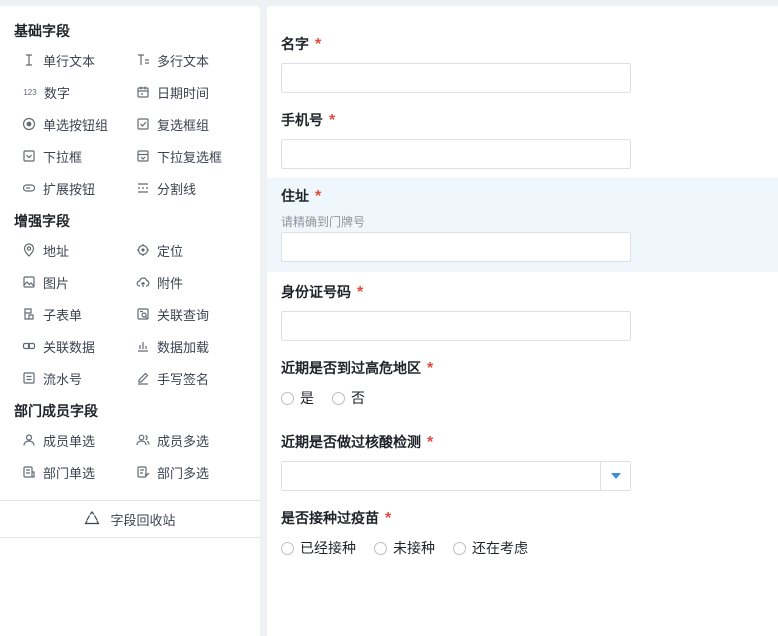  I want to click on field-member-single: 成员单选, so click(58, 440).